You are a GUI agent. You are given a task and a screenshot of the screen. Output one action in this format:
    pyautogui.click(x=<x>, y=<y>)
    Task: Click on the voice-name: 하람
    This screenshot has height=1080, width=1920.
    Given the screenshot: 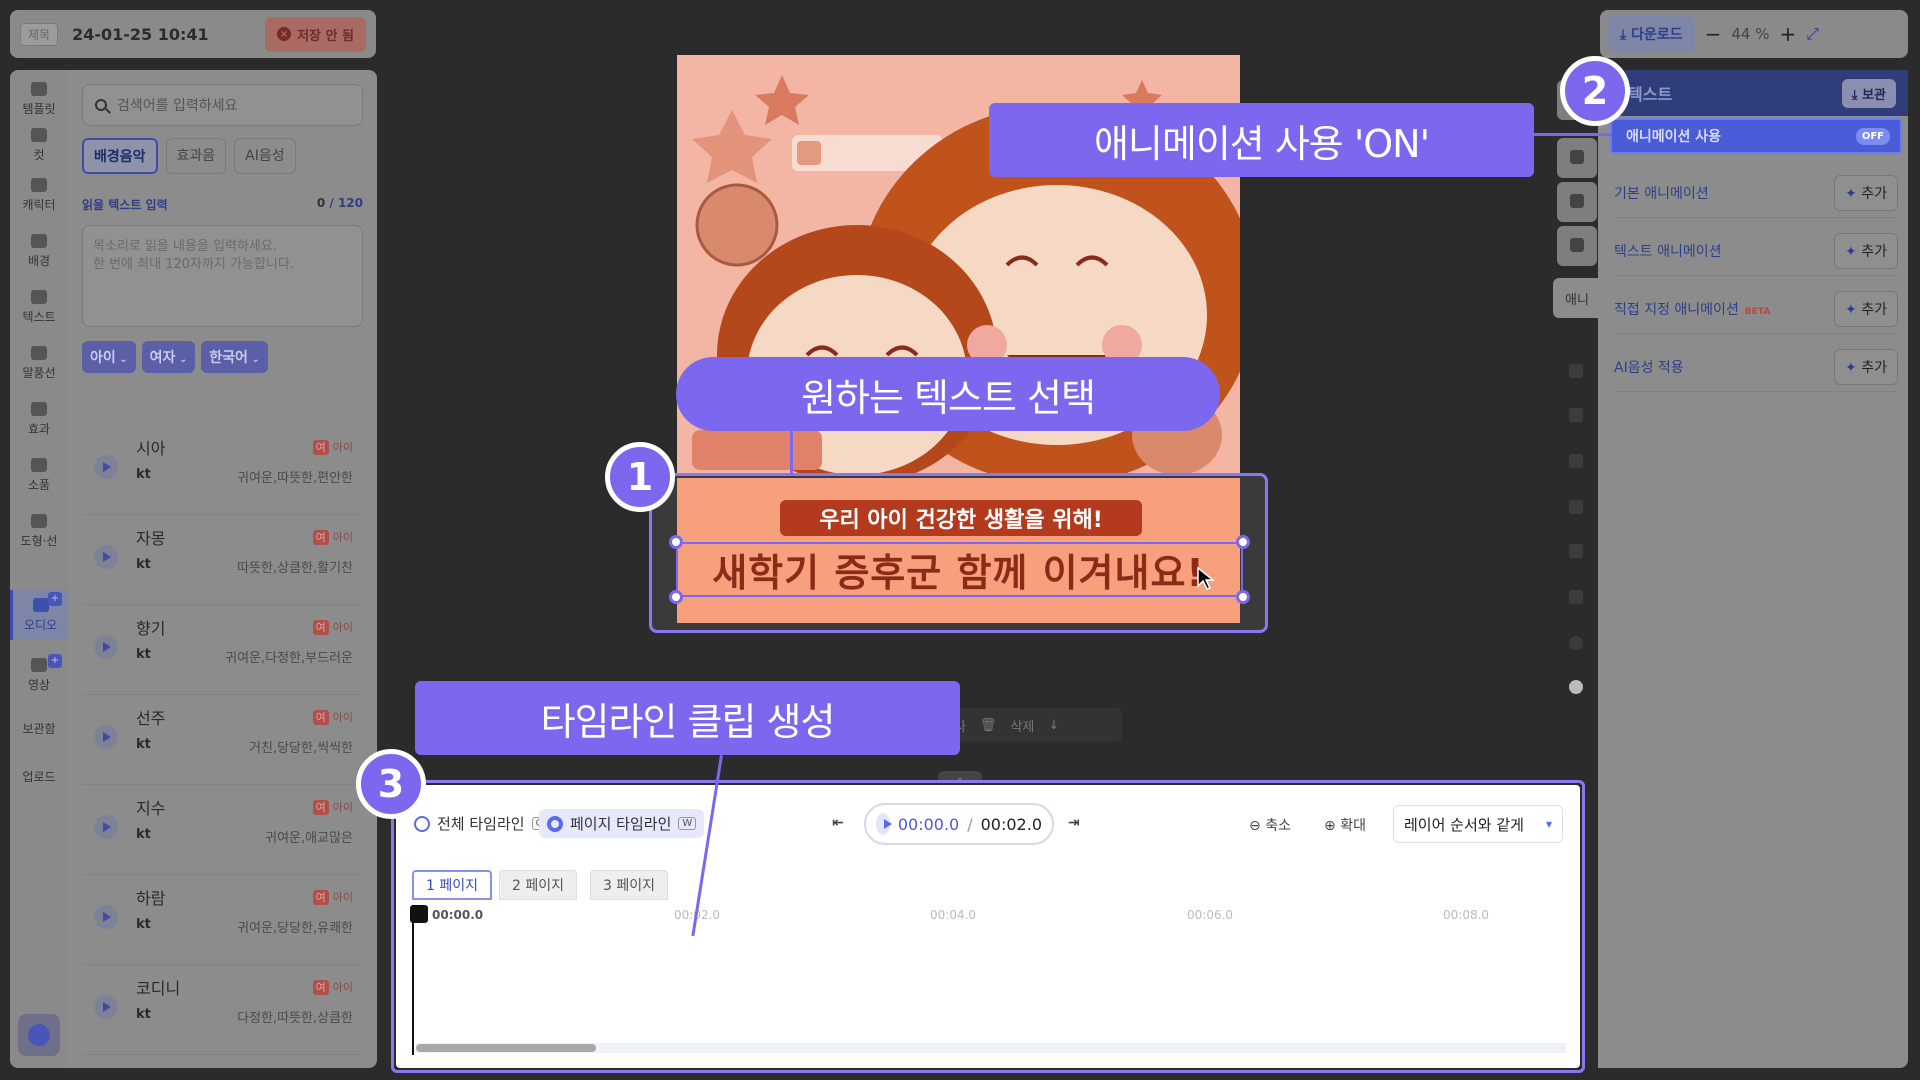 What is the action you would take?
    pyautogui.click(x=151, y=898)
    